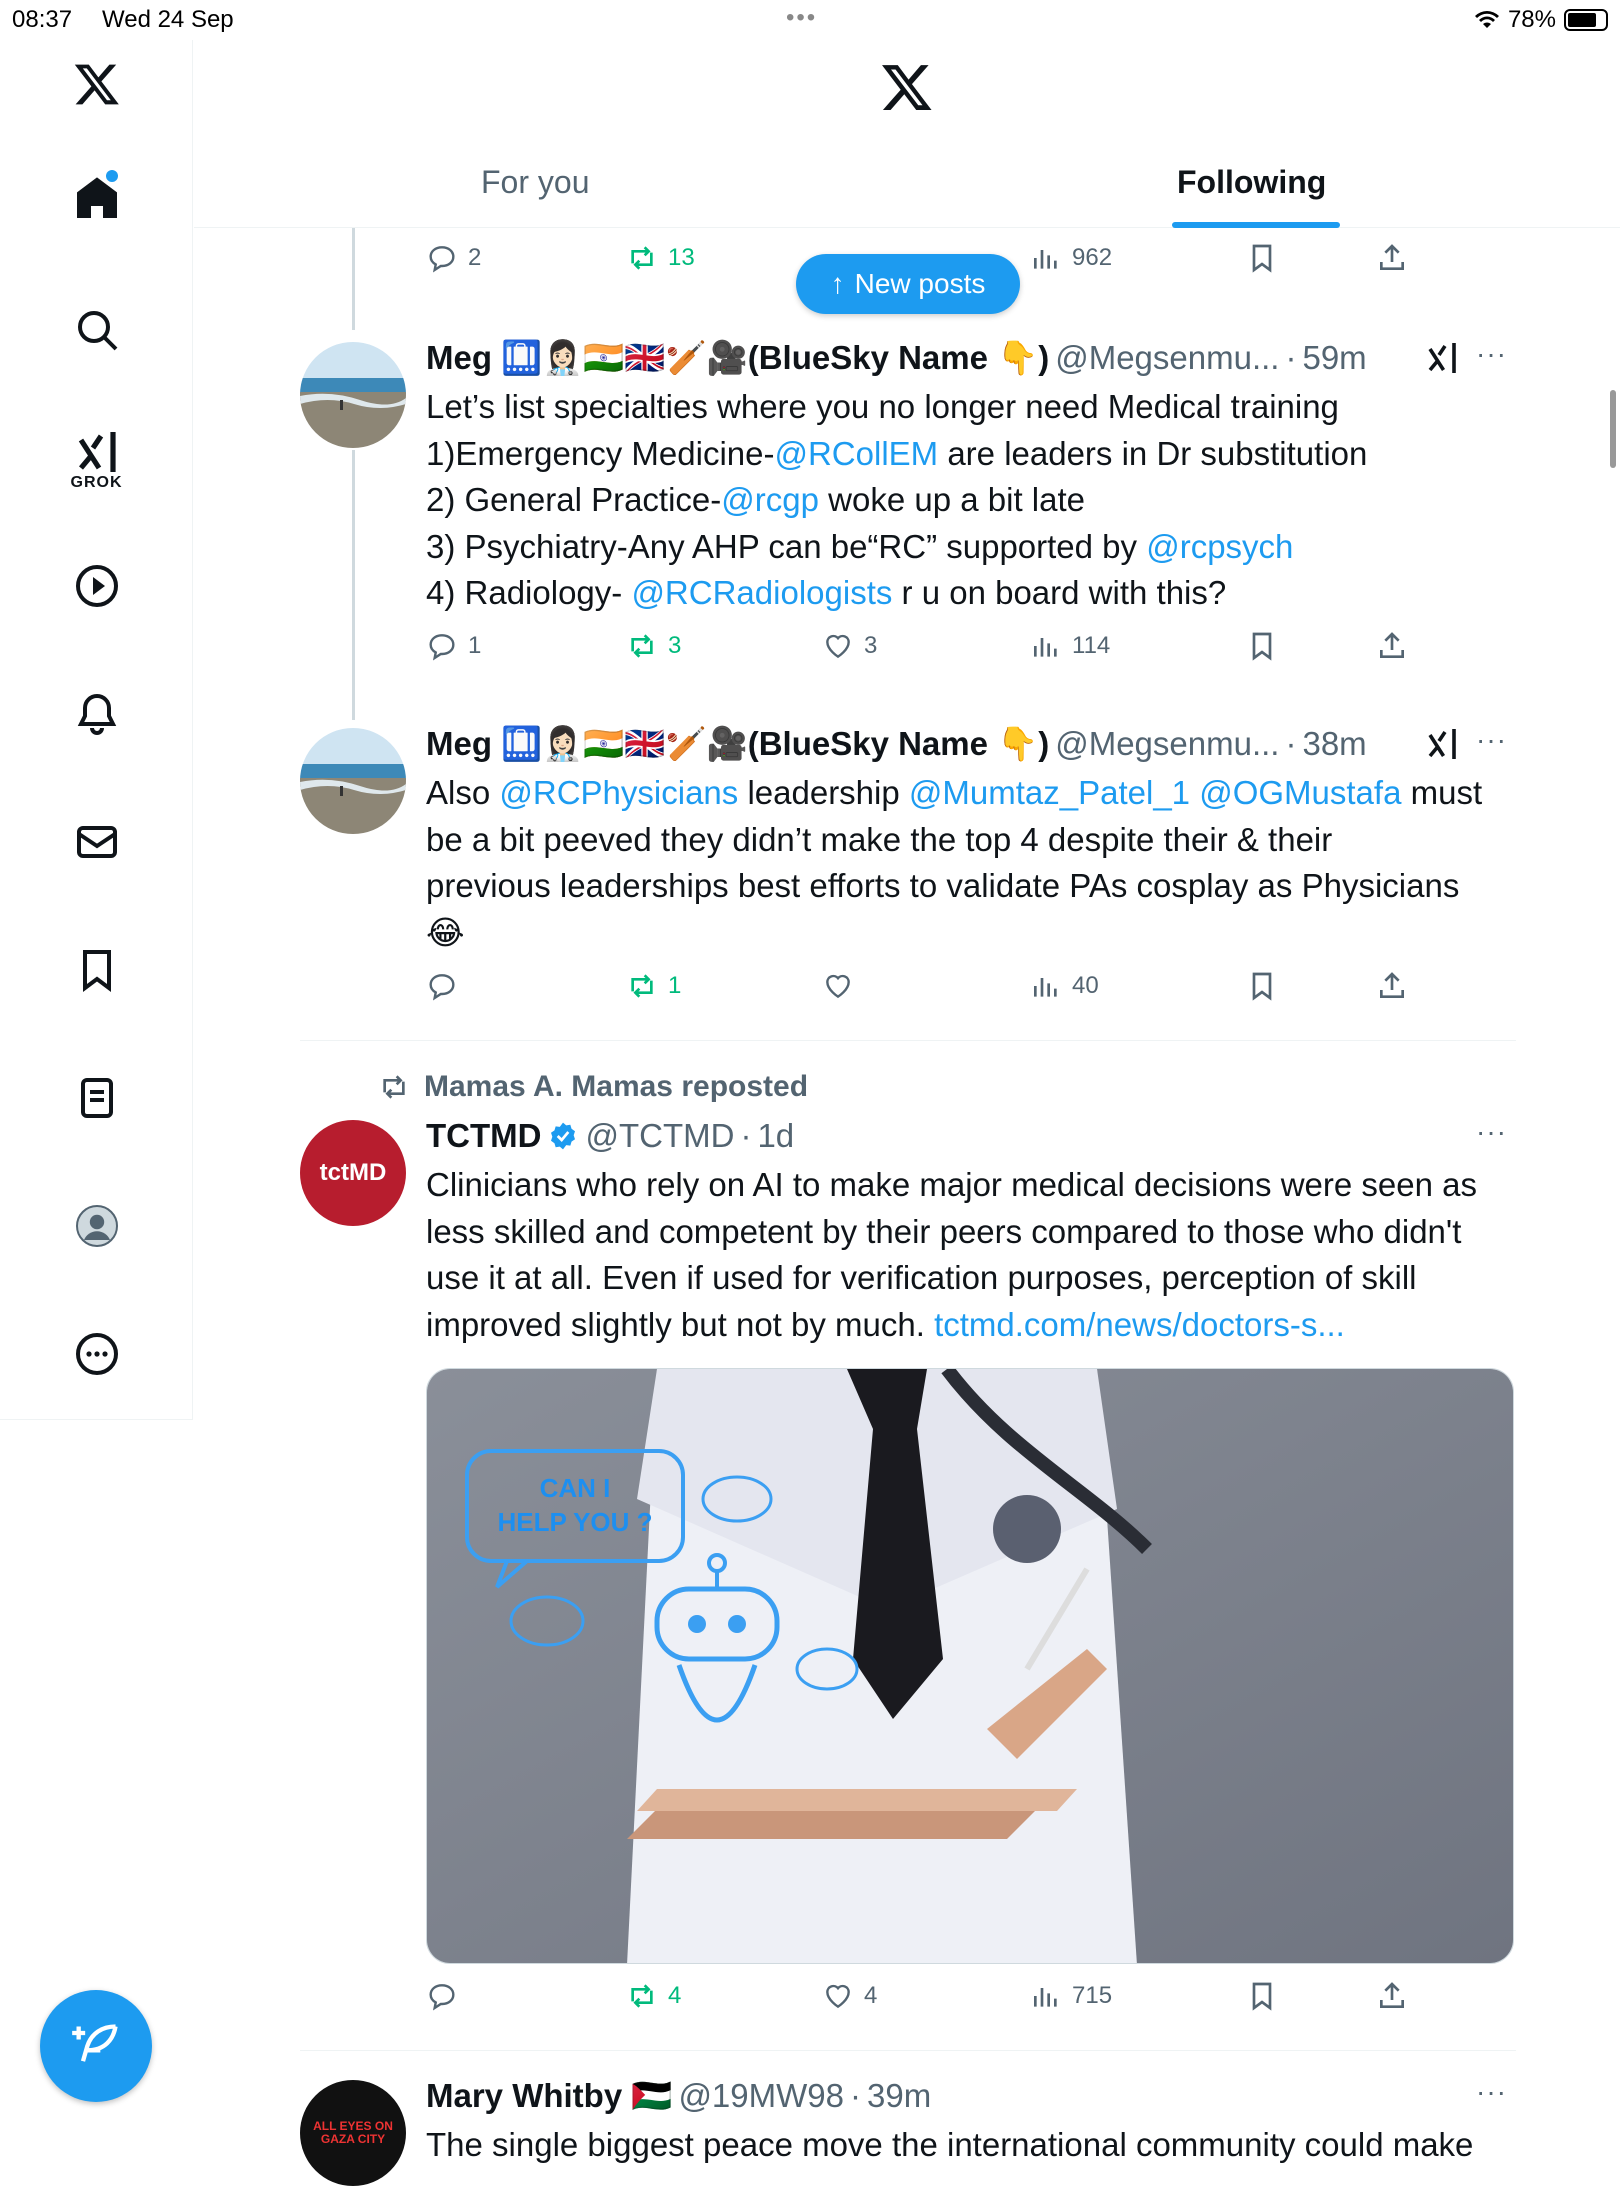 This screenshot has width=1620, height=2186. What do you see at coordinates (353, 2133) in the screenshot?
I see `avatar: ALL EYES ON GAZA CITY` at bounding box center [353, 2133].